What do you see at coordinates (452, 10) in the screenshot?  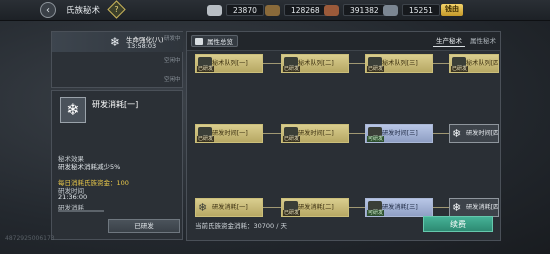 I see `gold-button: 钱由` at bounding box center [452, 10].